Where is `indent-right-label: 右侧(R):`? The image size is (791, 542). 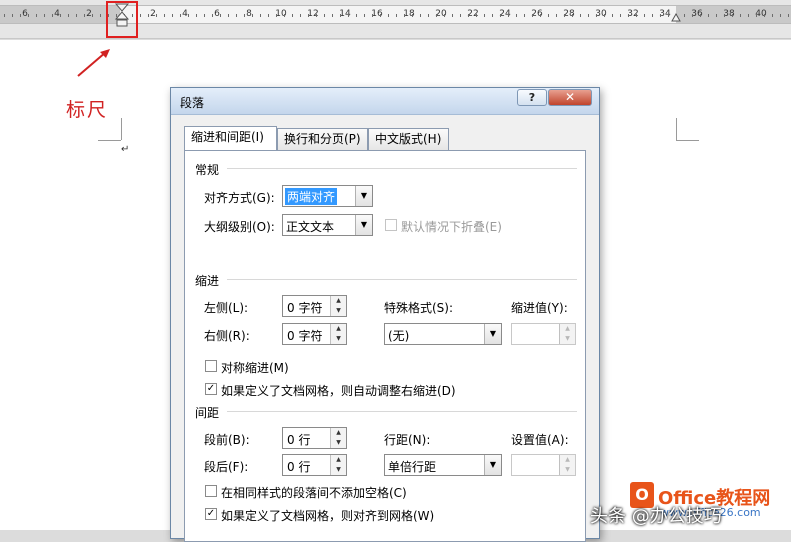 indent-right-label: 右侧(R): is located at coordinates (227, 336).